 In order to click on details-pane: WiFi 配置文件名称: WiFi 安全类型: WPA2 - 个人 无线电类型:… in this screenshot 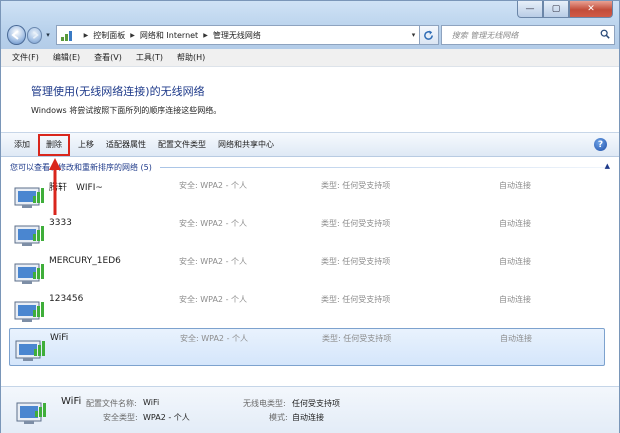, I will do `click(310, 409)`.